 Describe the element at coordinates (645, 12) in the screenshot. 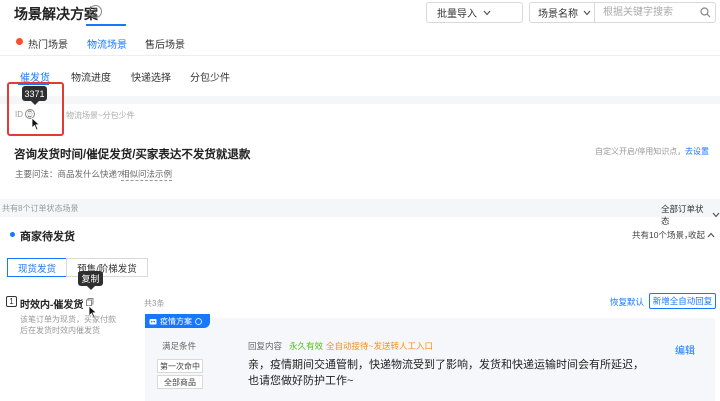

I see `search-input` at that location.